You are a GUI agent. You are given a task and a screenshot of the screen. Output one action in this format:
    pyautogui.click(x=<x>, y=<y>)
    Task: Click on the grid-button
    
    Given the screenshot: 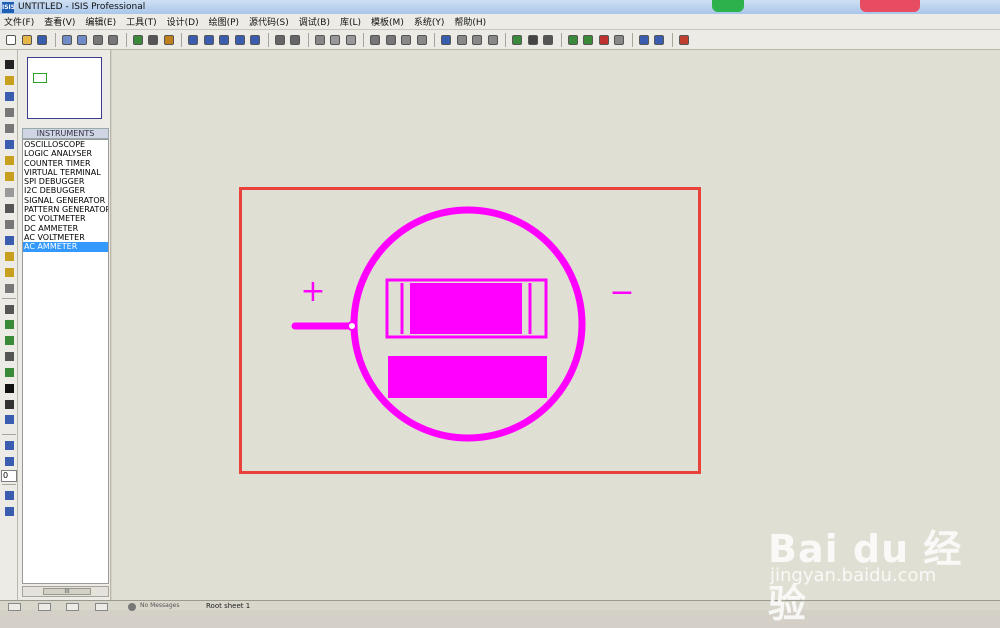 What is the action you would take?
    pyautogui.click(x=153, y=40)
    